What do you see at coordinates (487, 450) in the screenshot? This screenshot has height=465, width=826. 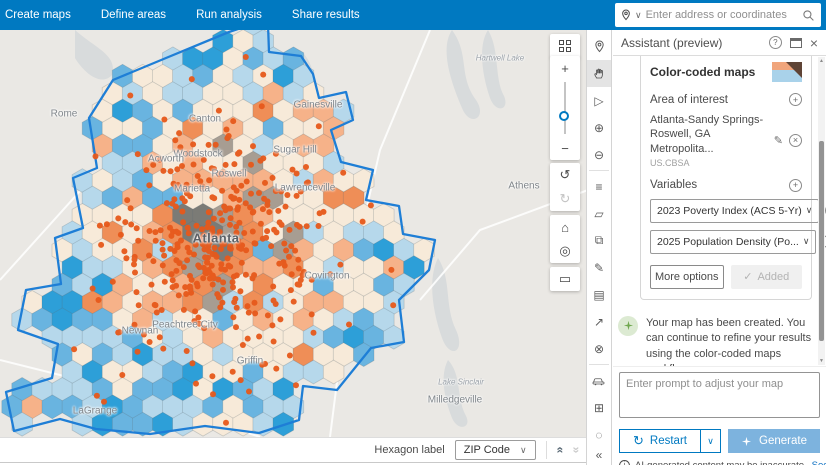 I see `hexagon-label-value: ZIP Code` at bounding box center [487, 450].